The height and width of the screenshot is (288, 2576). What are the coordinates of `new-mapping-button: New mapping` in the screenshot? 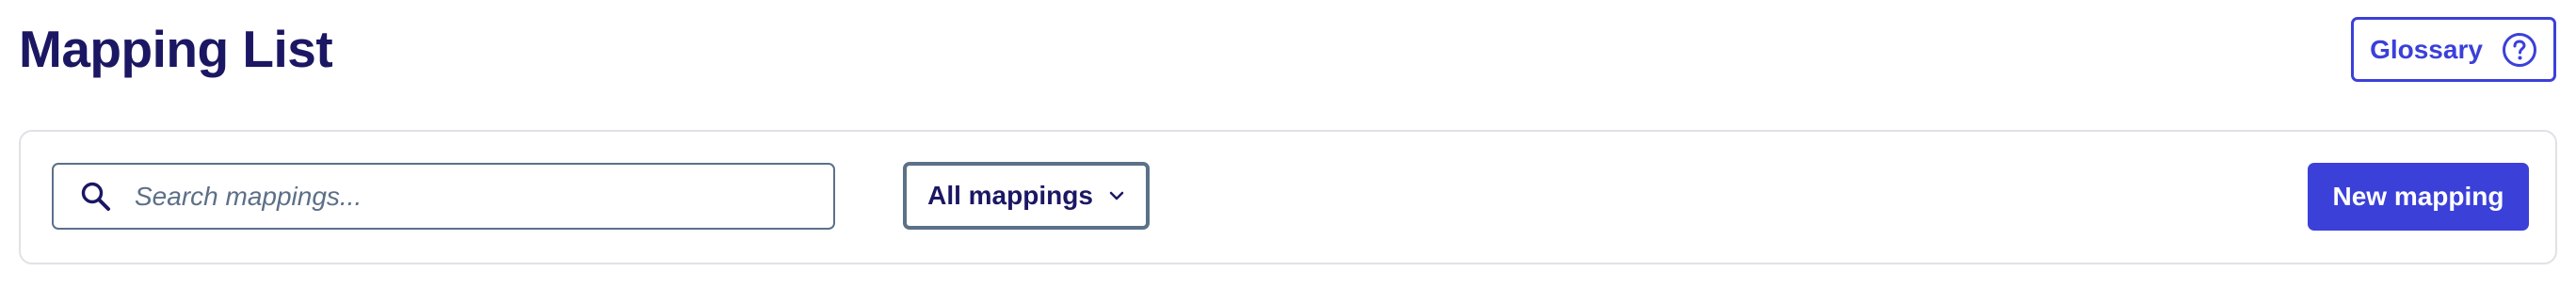 It's located at (2418, 197).